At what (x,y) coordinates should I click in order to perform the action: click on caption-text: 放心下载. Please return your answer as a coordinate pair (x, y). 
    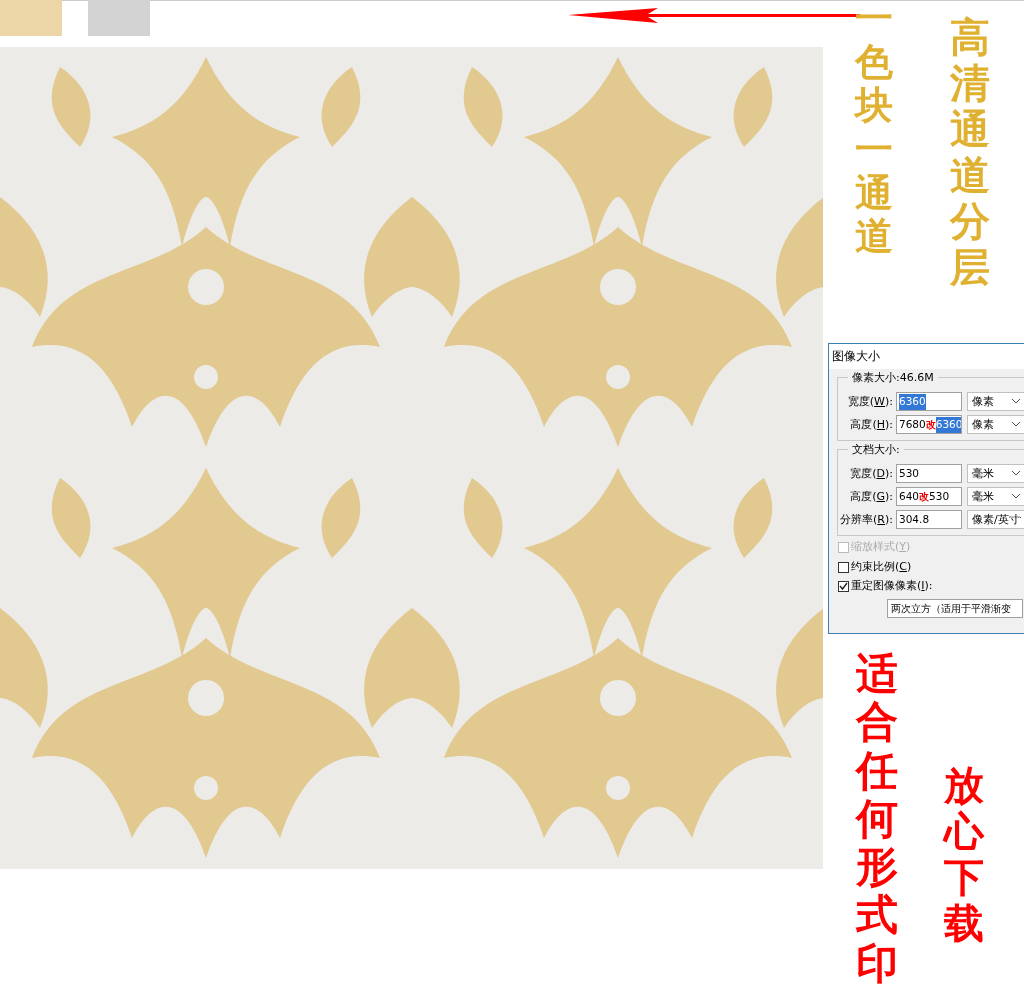
    Looking at the image, I should click on (964, 854).